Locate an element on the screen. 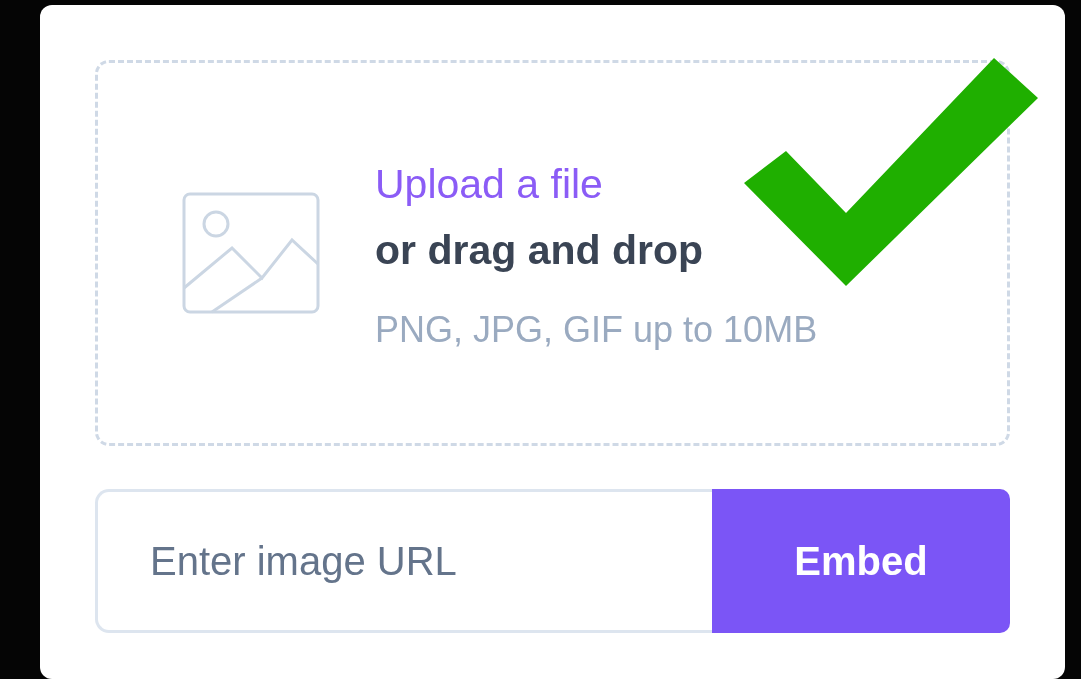 Image resolution: width=1081 pixels, height=679 pixels. url-input-field: Enter image URL is located at coordinates (403, 561).